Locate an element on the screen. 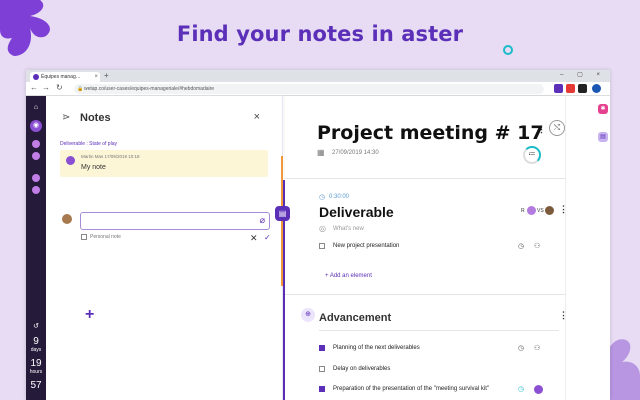  notes-marker-icon: ▤ is located at coordinates (282, 213).